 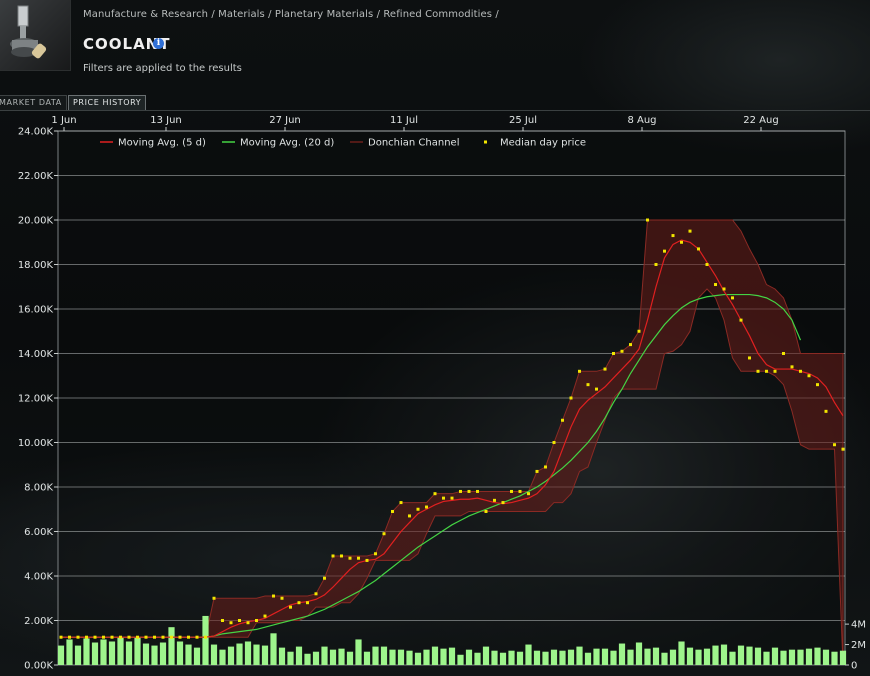 I want to click on y-tick-label: 22.00K, so click(x=36, y=176).